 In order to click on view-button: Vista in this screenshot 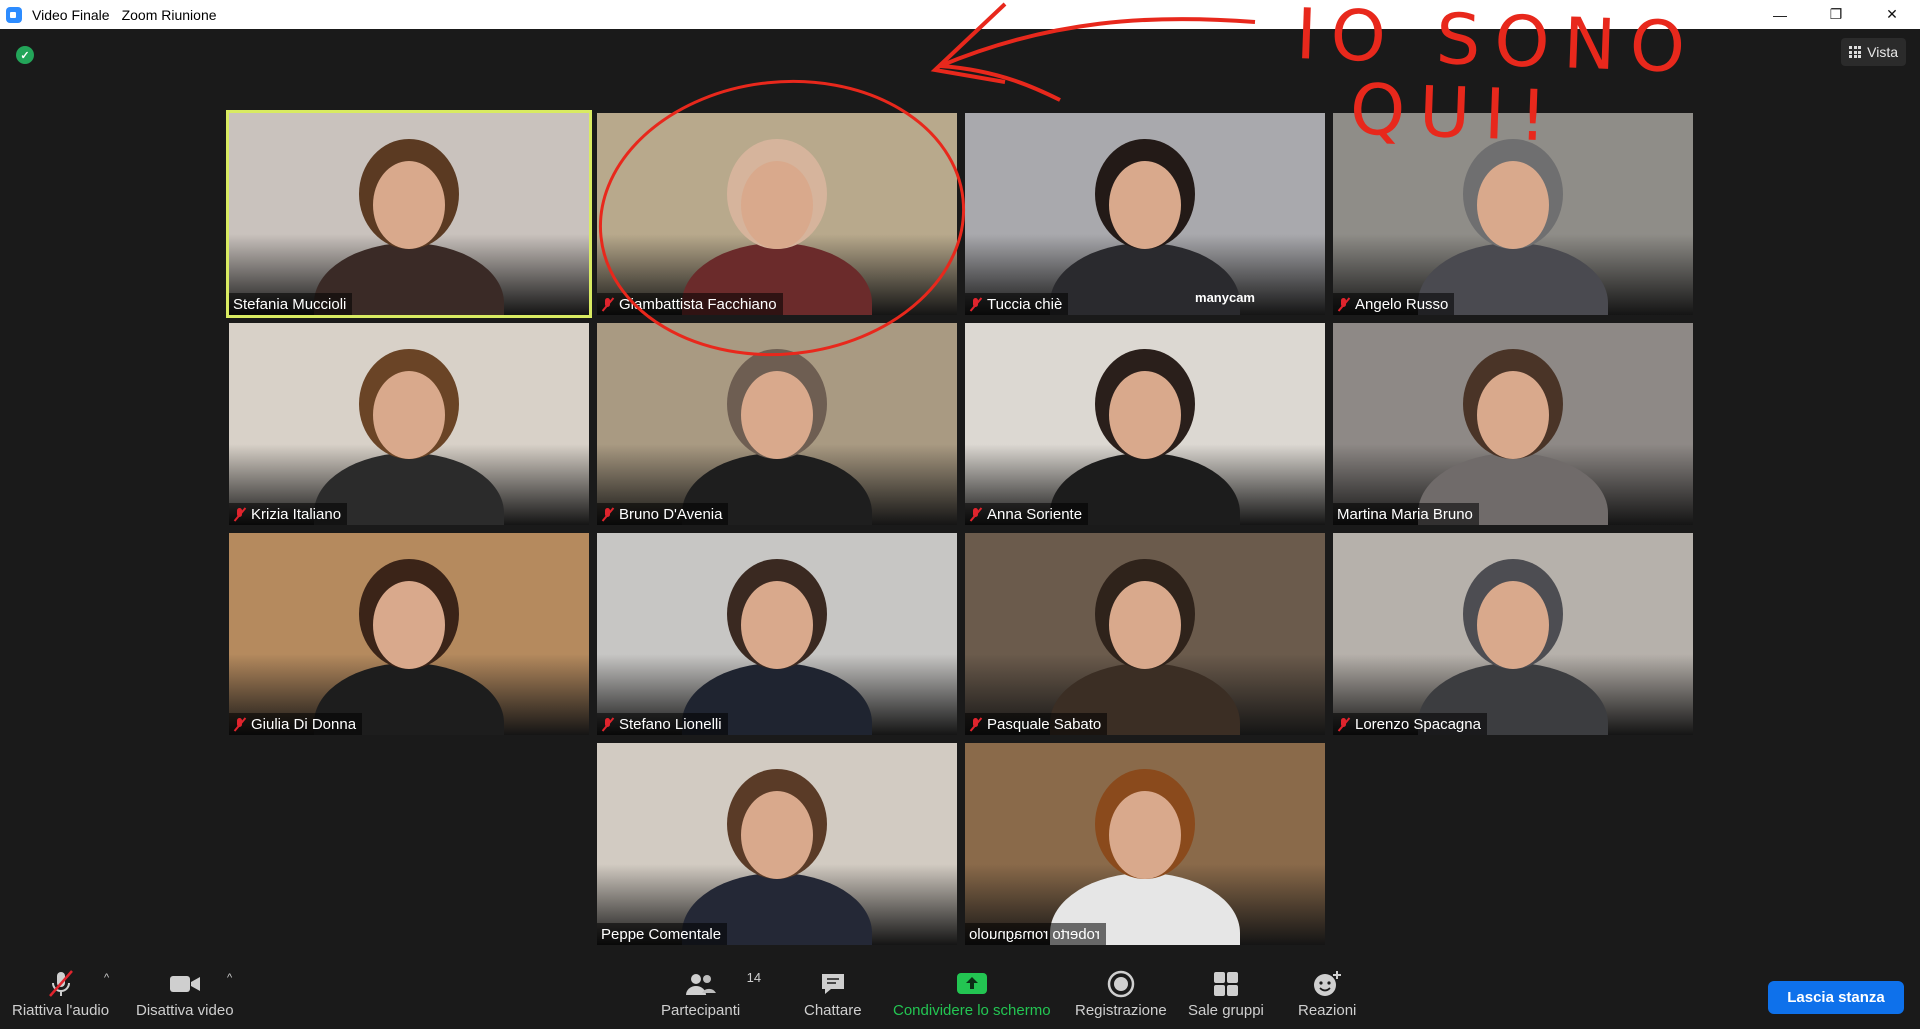, I will do `click(1873, 52)`.